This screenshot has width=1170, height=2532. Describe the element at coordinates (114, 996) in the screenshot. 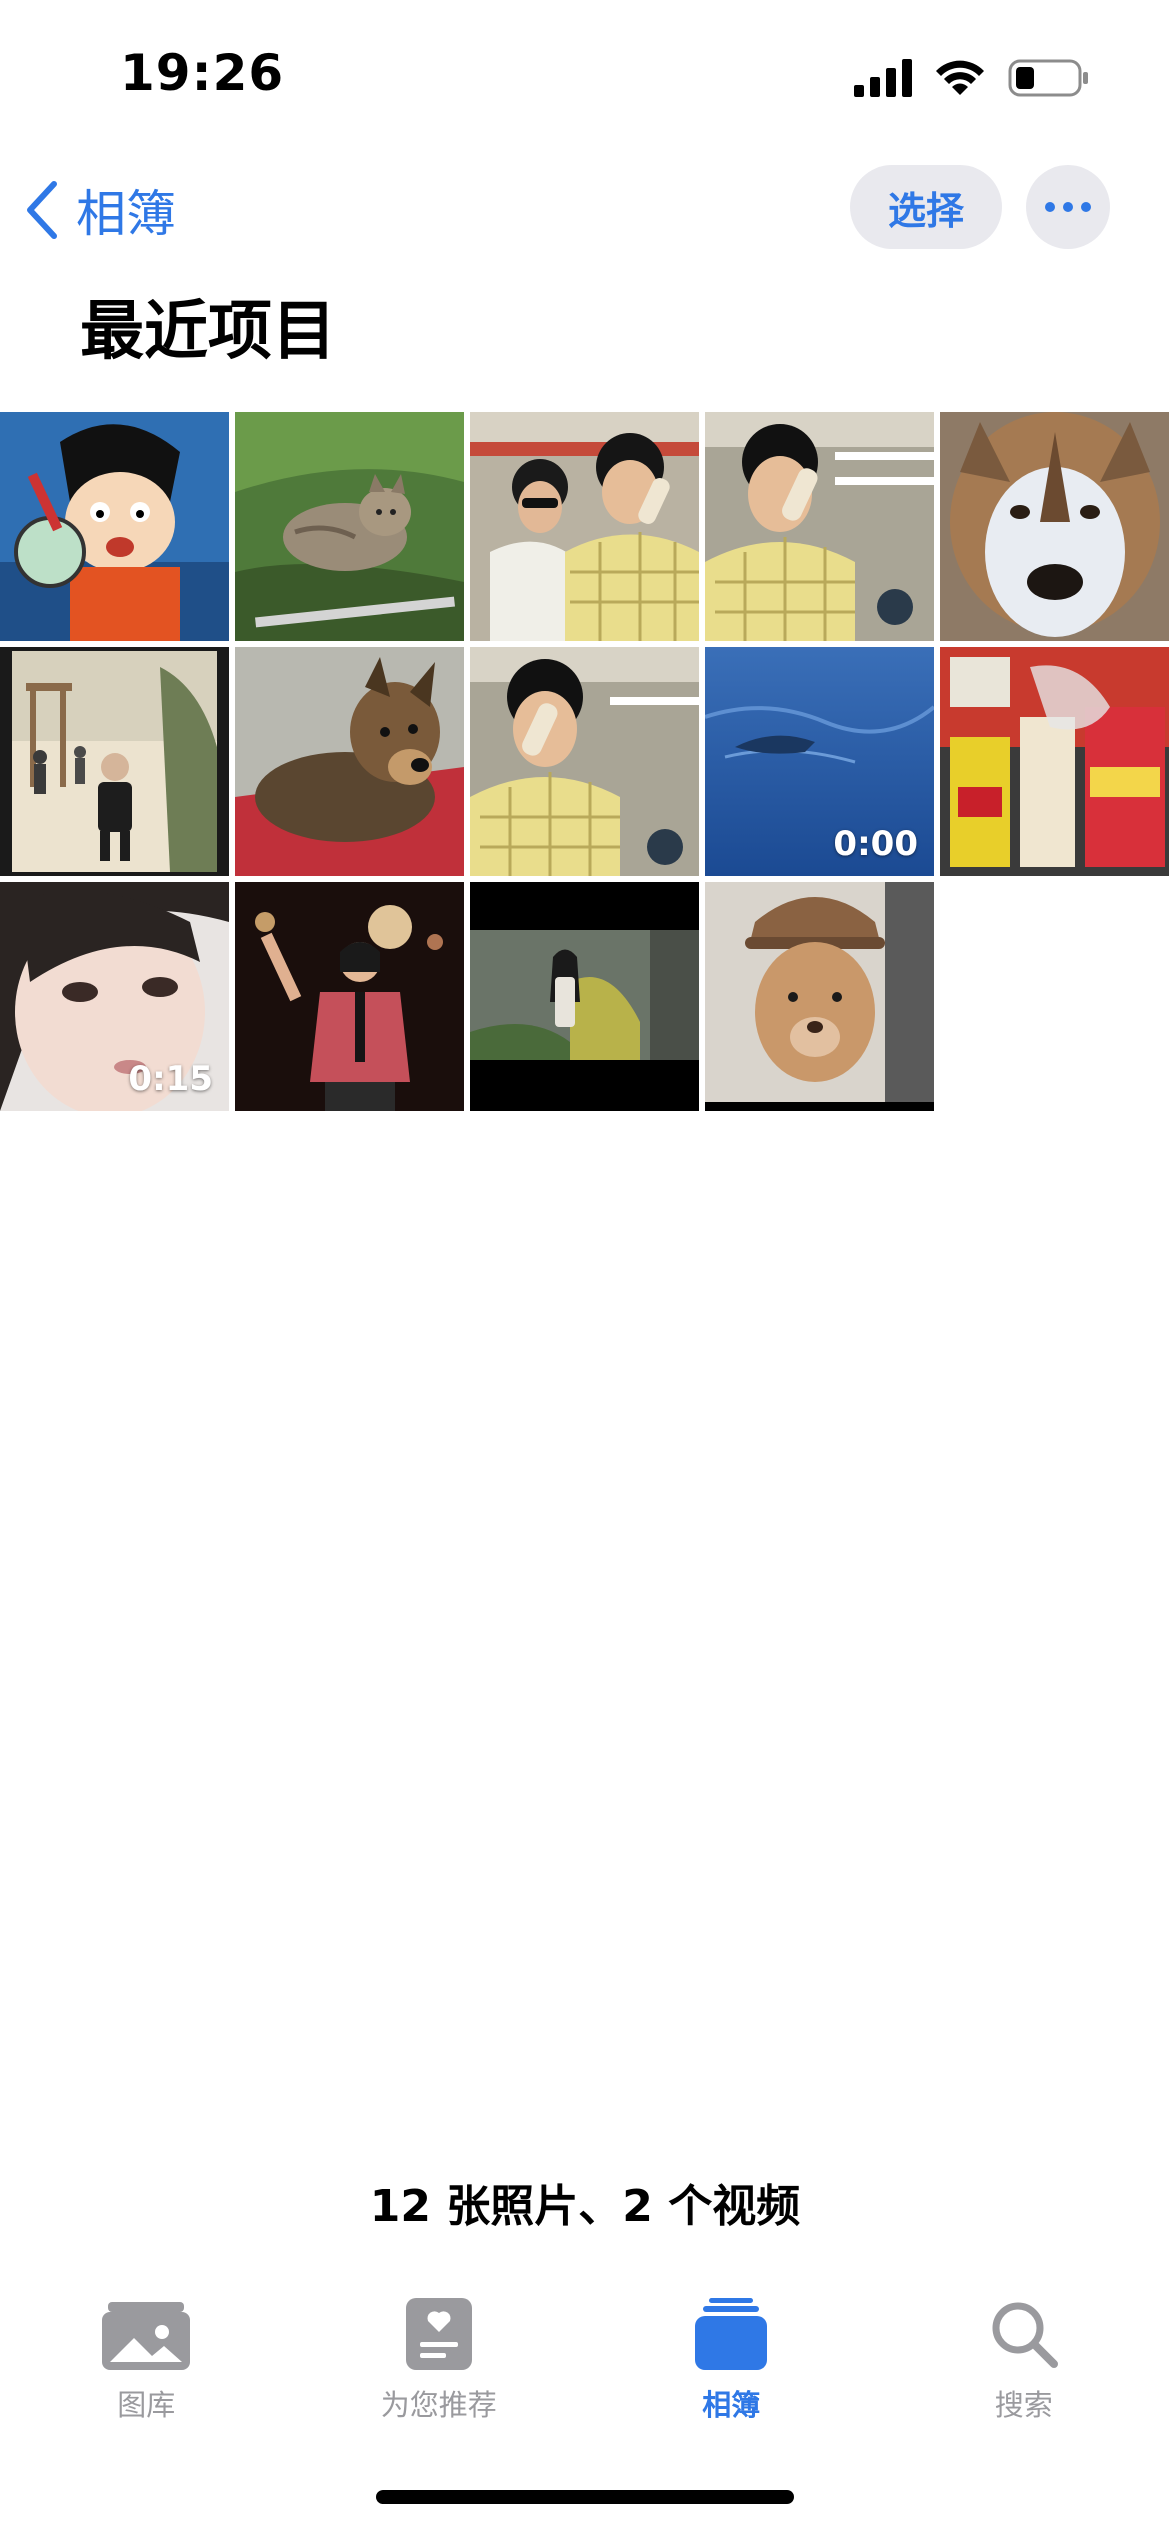

I see `video-thumbnail: 0:15` at that location.